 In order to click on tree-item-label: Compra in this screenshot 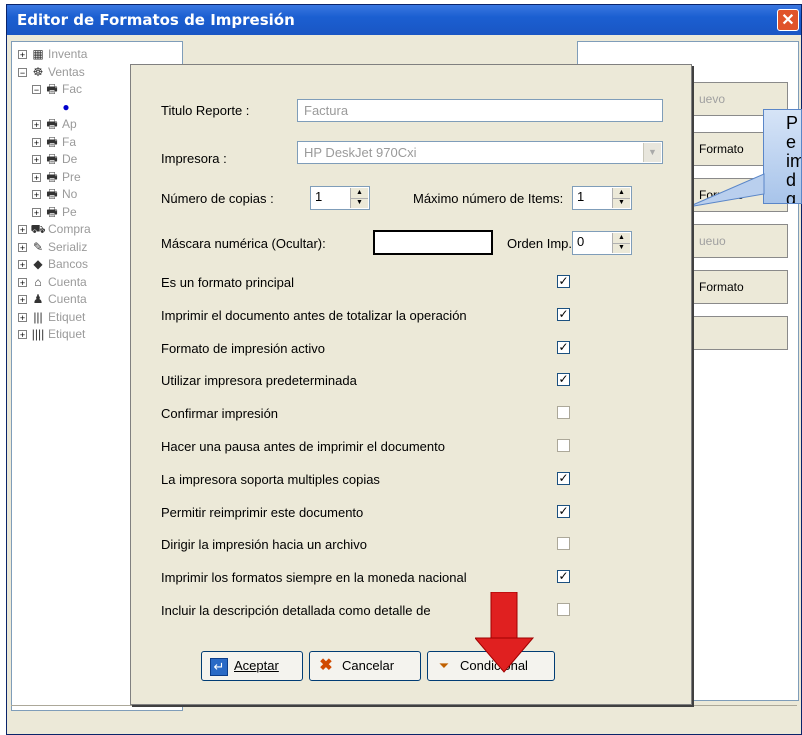, I will do `click(69, 229)`.